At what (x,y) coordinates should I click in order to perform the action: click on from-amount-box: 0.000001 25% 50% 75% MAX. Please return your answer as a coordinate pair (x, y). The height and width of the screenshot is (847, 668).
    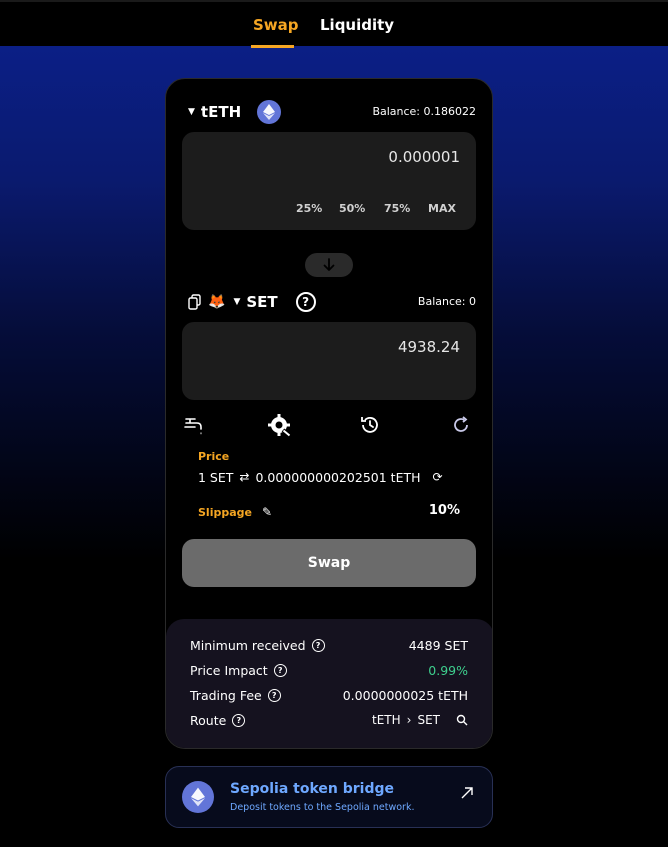
    Looking at the image, I should click on (329, 181).